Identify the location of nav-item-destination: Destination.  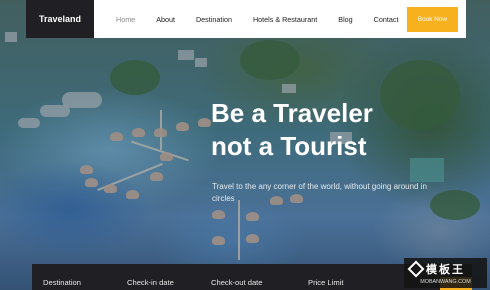
(214, 19).